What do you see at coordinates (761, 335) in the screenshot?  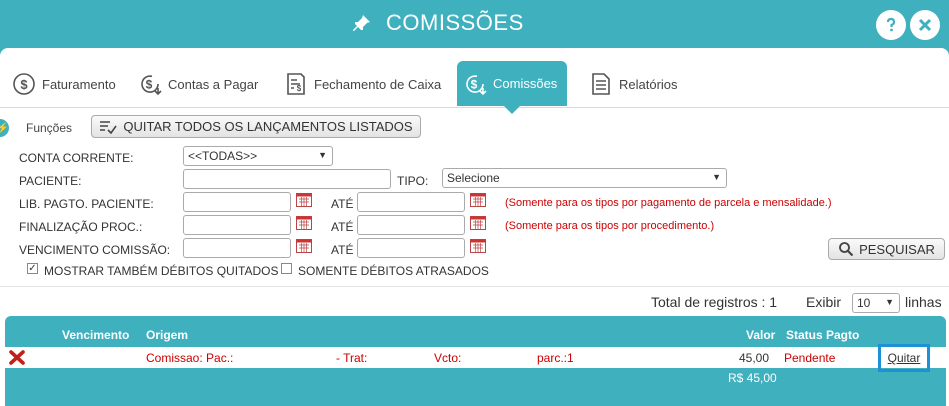 I see `column-header-valor: Valor` at bounding box center [761, 335].